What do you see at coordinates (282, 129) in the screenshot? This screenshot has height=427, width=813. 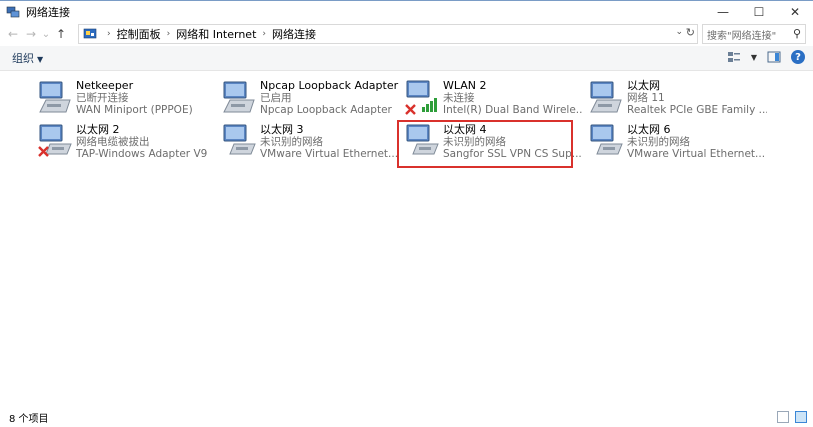 I see `connection-name: 以太网 3` at bounding box center [282, 129].